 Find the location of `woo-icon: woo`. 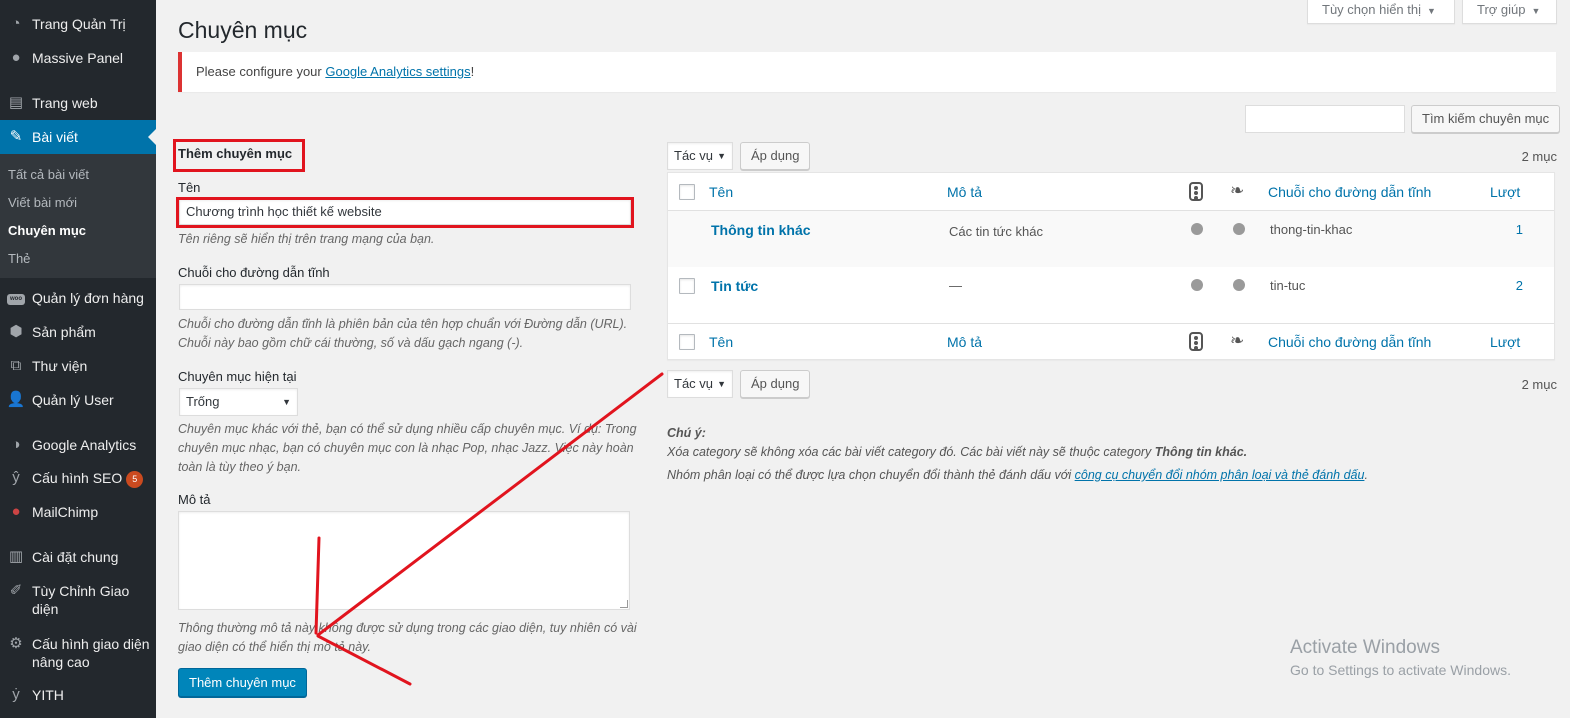

woo-icon: woo is located at coordinates (16, 298).